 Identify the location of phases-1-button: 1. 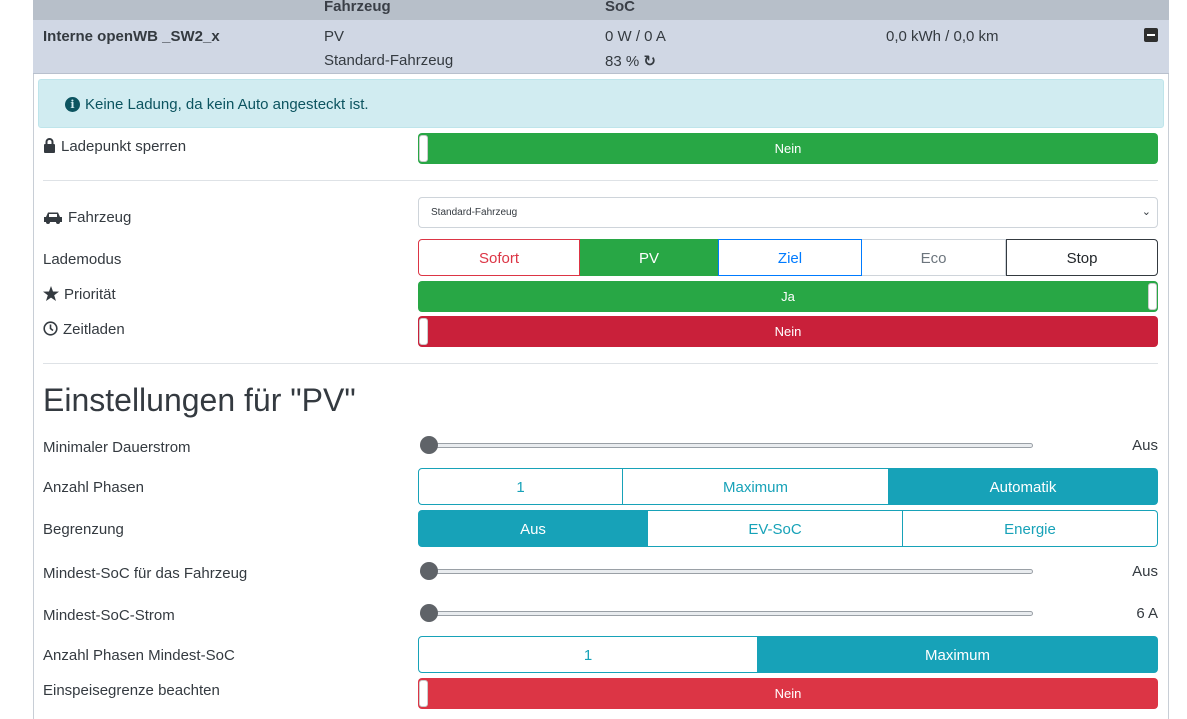
(520, 486).